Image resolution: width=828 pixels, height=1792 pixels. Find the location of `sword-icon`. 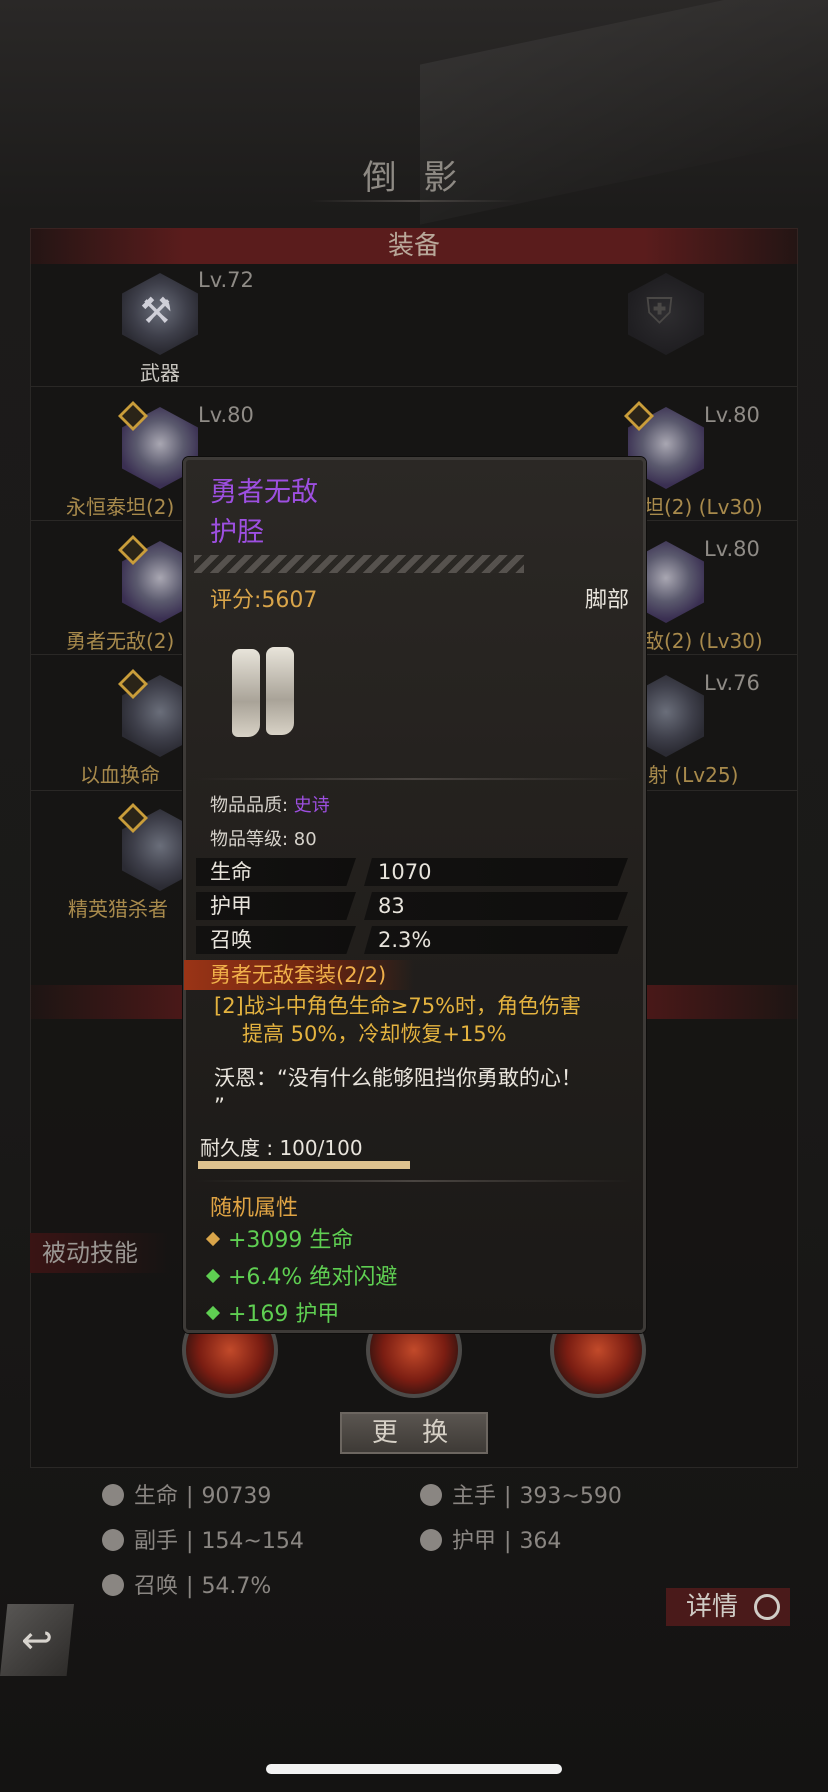

sword-icon is located at coordinates (431, 1495).